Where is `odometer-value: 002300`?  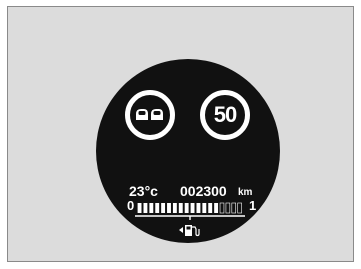 odometer-value: 002300 is located at coordinates (203, 191).